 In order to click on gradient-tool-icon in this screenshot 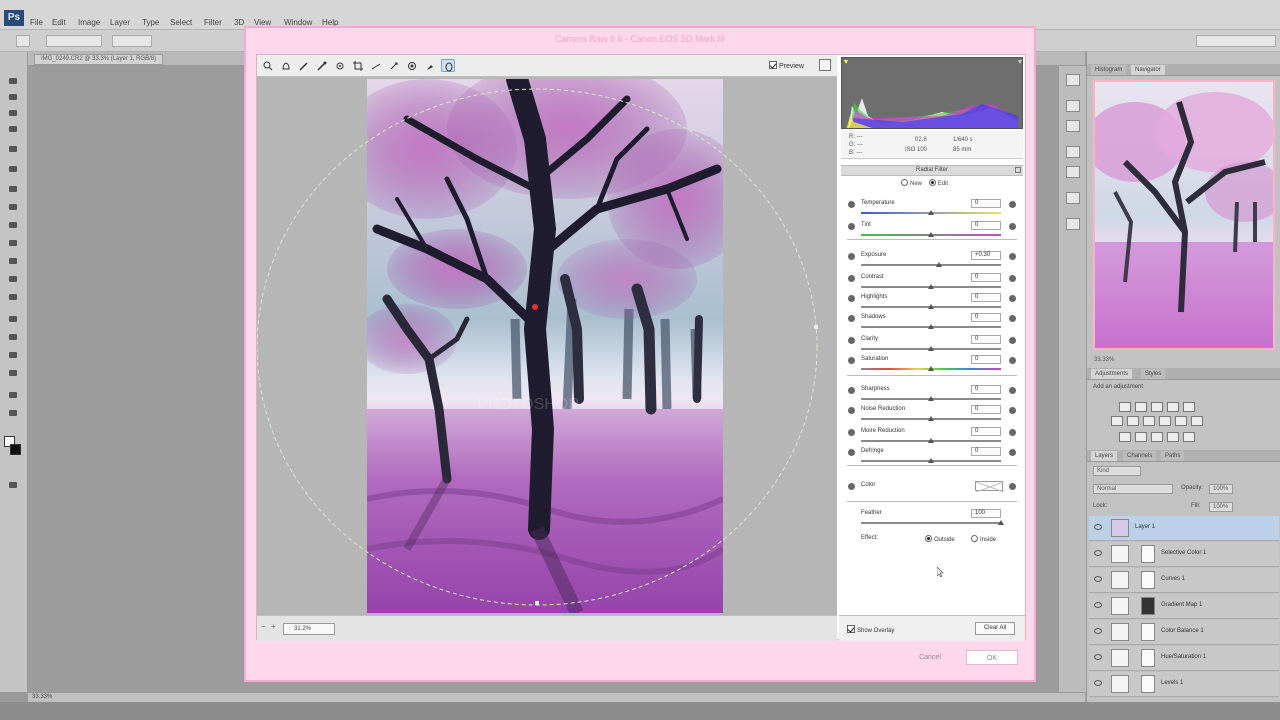, I will do `click(13, 279)`.